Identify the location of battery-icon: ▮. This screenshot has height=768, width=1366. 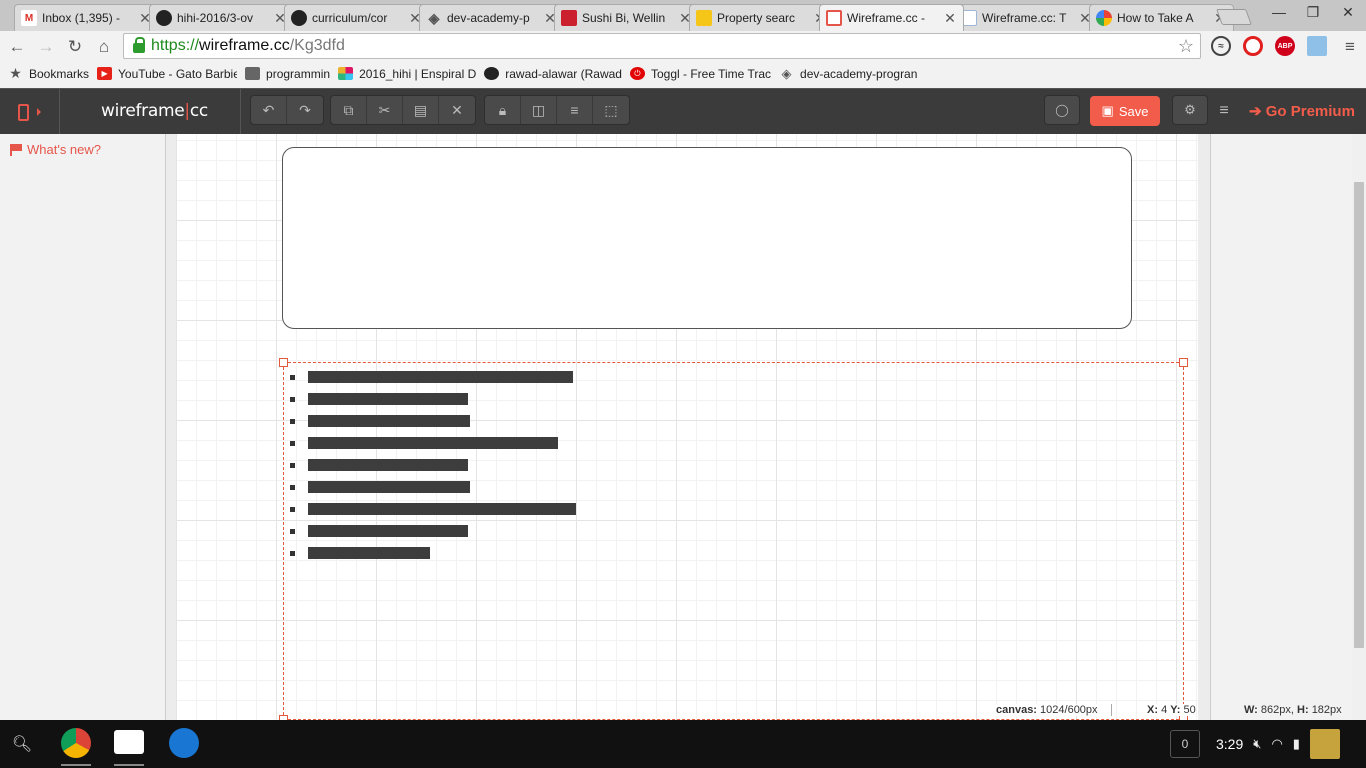
(1296, 743).